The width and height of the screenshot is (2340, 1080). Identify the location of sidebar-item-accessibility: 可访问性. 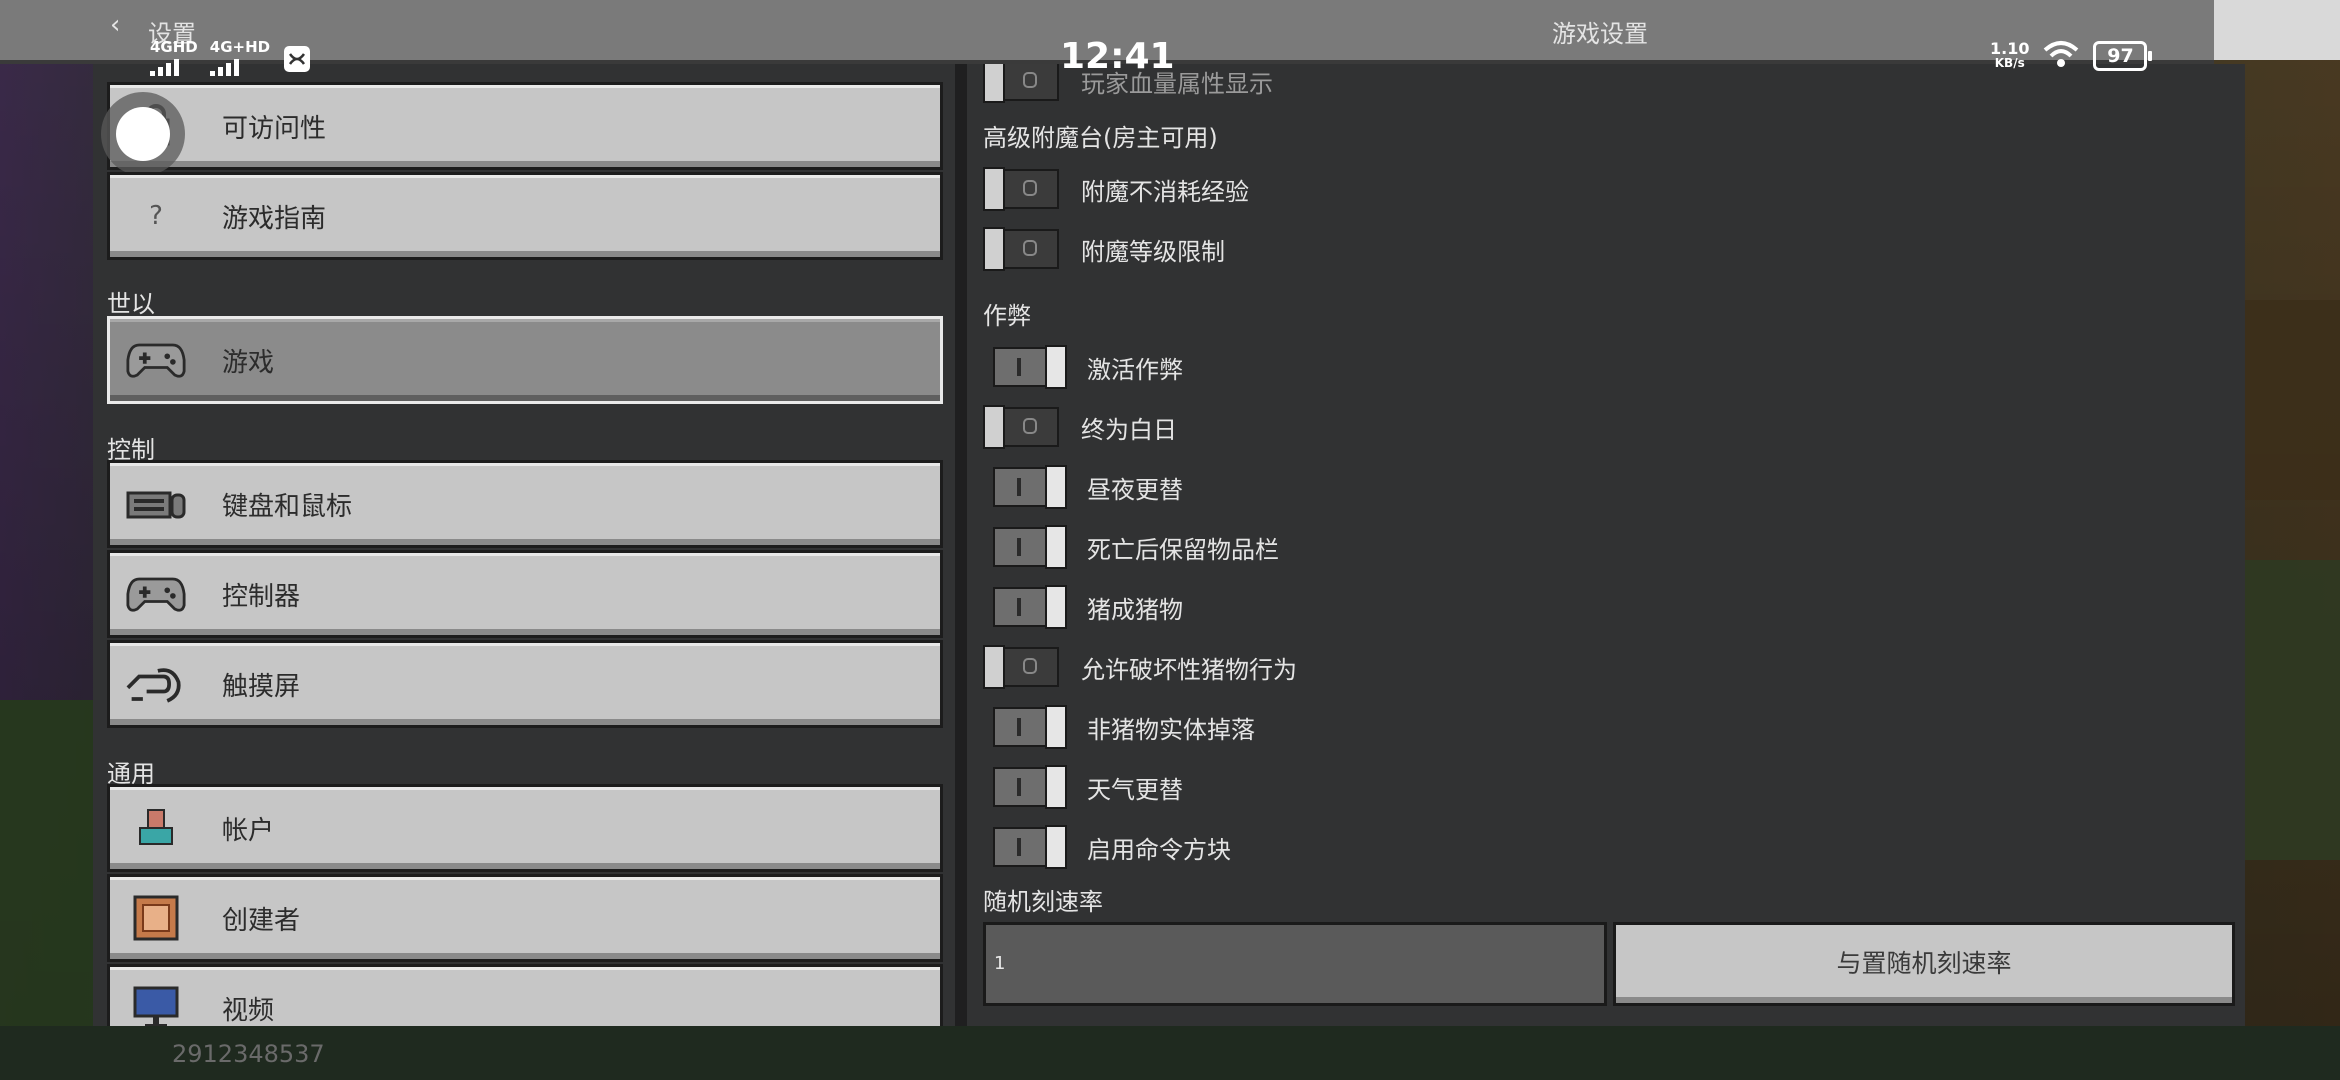
(525, 126).